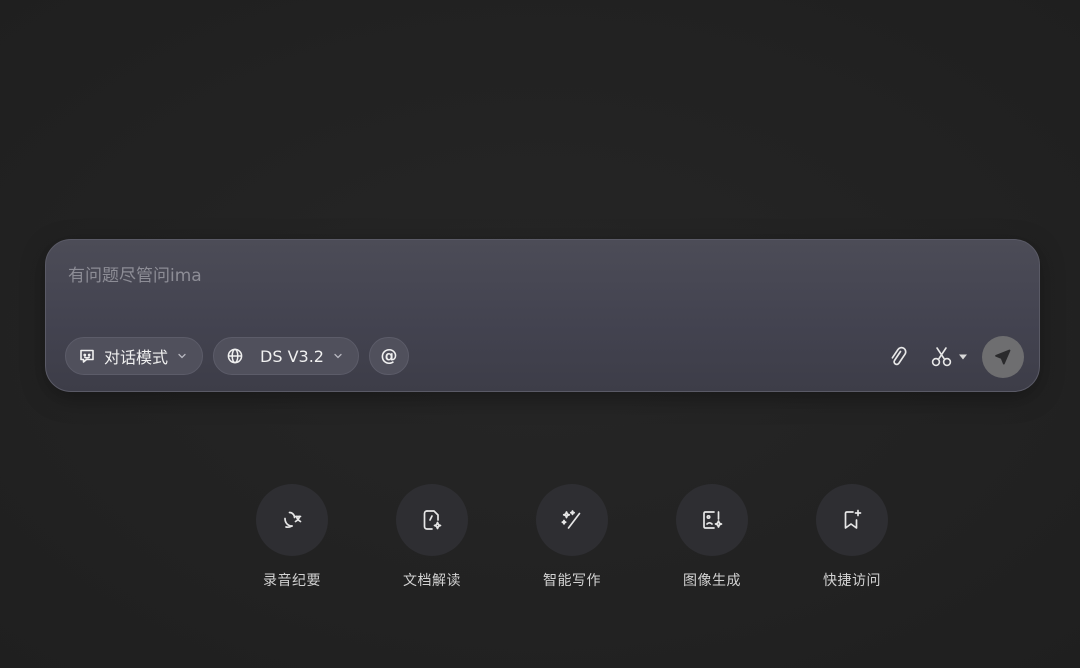 The width and height of the screenshot is (1080, 668). I want to click on scissors-icon, so click(943, 357).